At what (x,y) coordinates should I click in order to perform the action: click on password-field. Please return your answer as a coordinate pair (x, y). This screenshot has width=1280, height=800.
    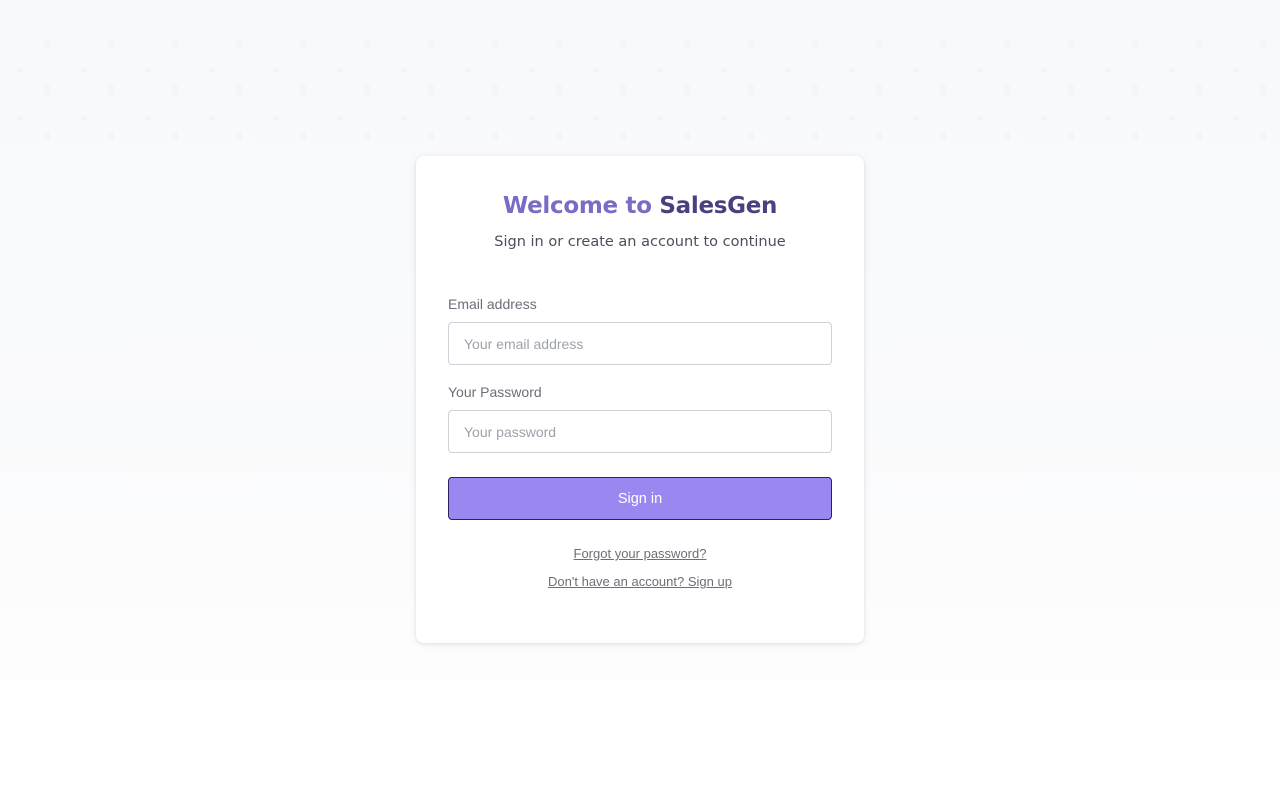
    Looking at the image, I should click on (640, 431).